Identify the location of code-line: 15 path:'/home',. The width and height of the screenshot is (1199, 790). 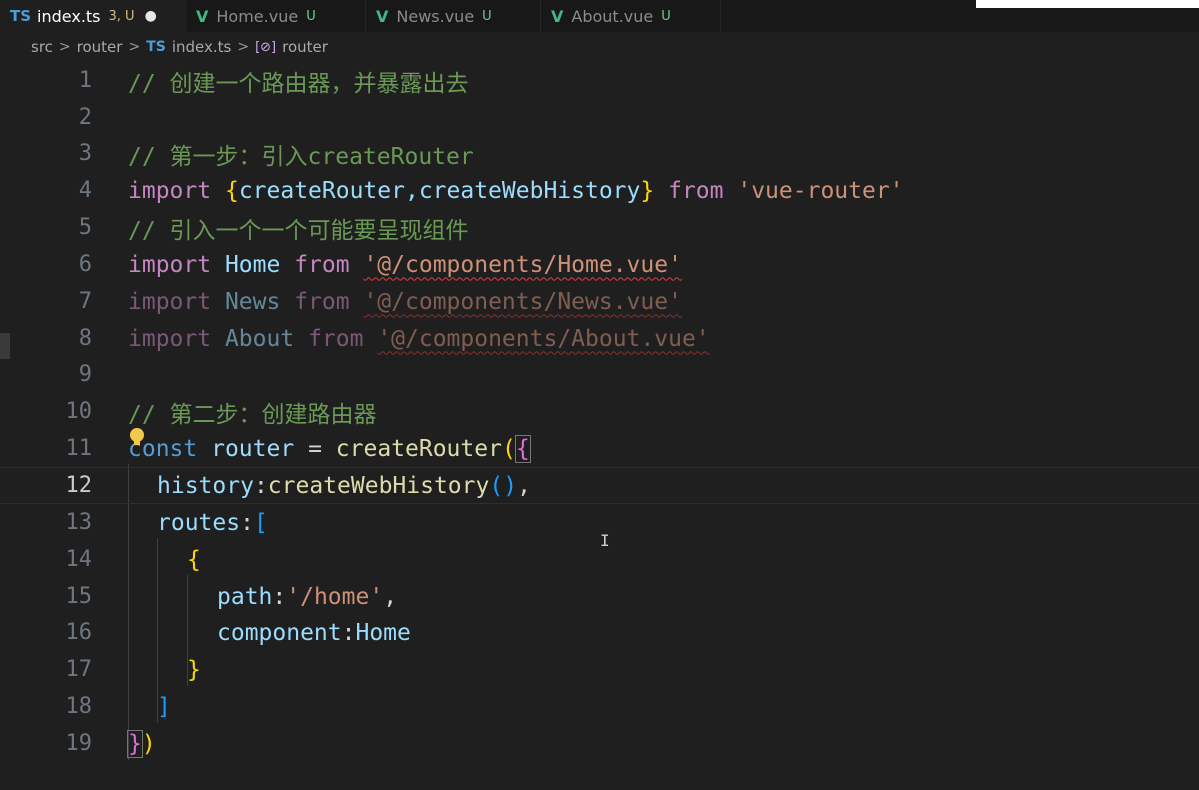
(599, 596).